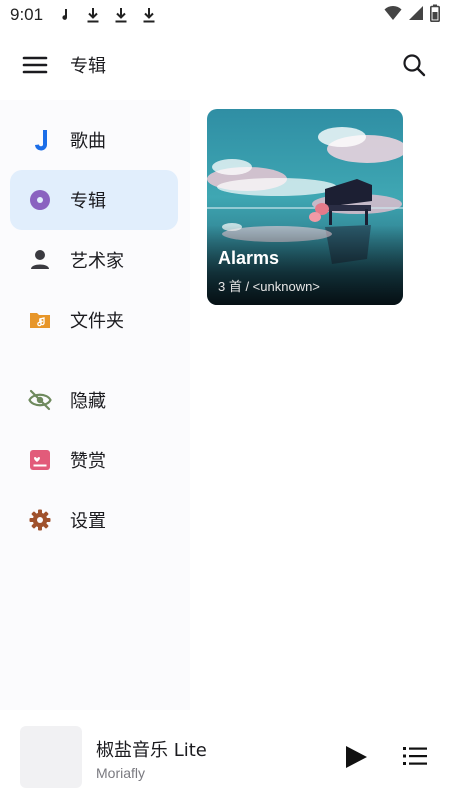  Describe the element at coordinates (225, 15) in the screenshot. I see `status-bar: 9:01` at that location.